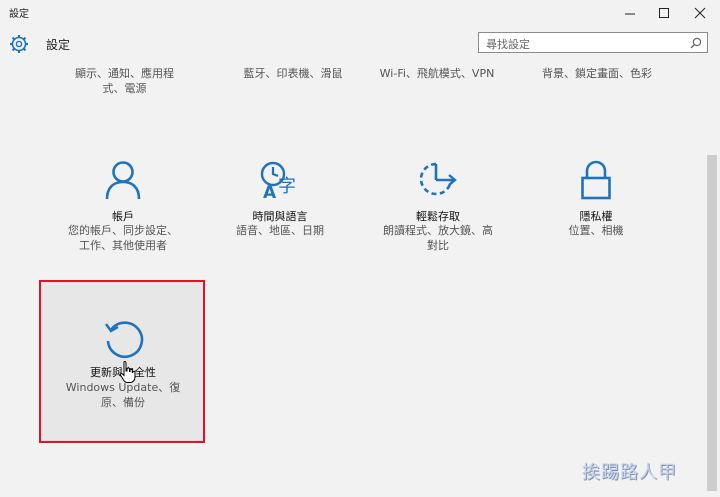  What do you see at coordinates (270, 191) in the screenshot?
I see `svg-text: A` at bounding box center [270, 191].